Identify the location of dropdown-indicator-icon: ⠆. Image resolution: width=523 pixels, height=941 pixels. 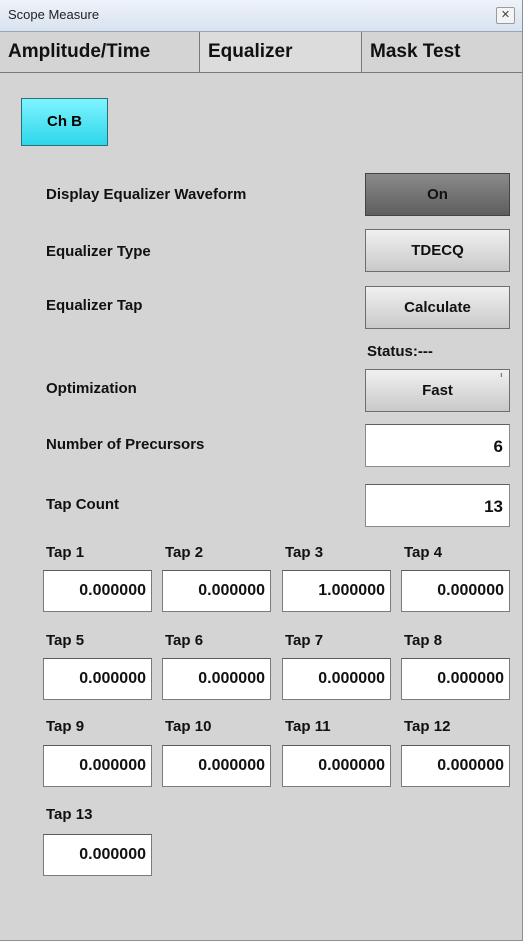
(502, 375).